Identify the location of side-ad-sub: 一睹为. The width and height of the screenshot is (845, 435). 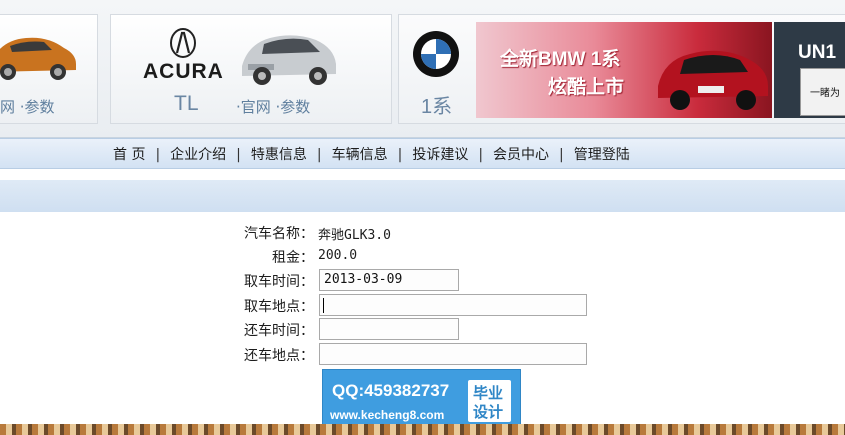
(825, 93).